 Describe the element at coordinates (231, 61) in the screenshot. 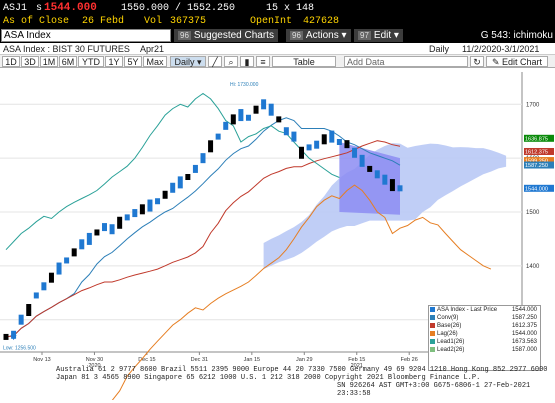

I see `zoom-icon: ⌕` at that location.